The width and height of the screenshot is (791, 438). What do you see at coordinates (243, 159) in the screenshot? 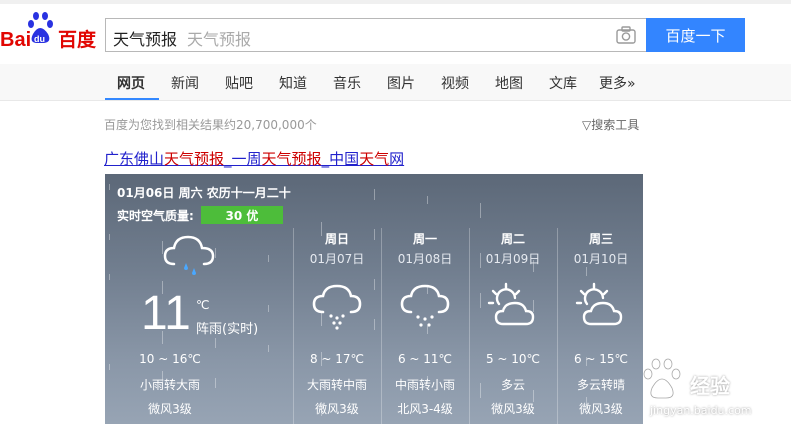
I see `title-part: _一周` at bounding box center [243, 159].